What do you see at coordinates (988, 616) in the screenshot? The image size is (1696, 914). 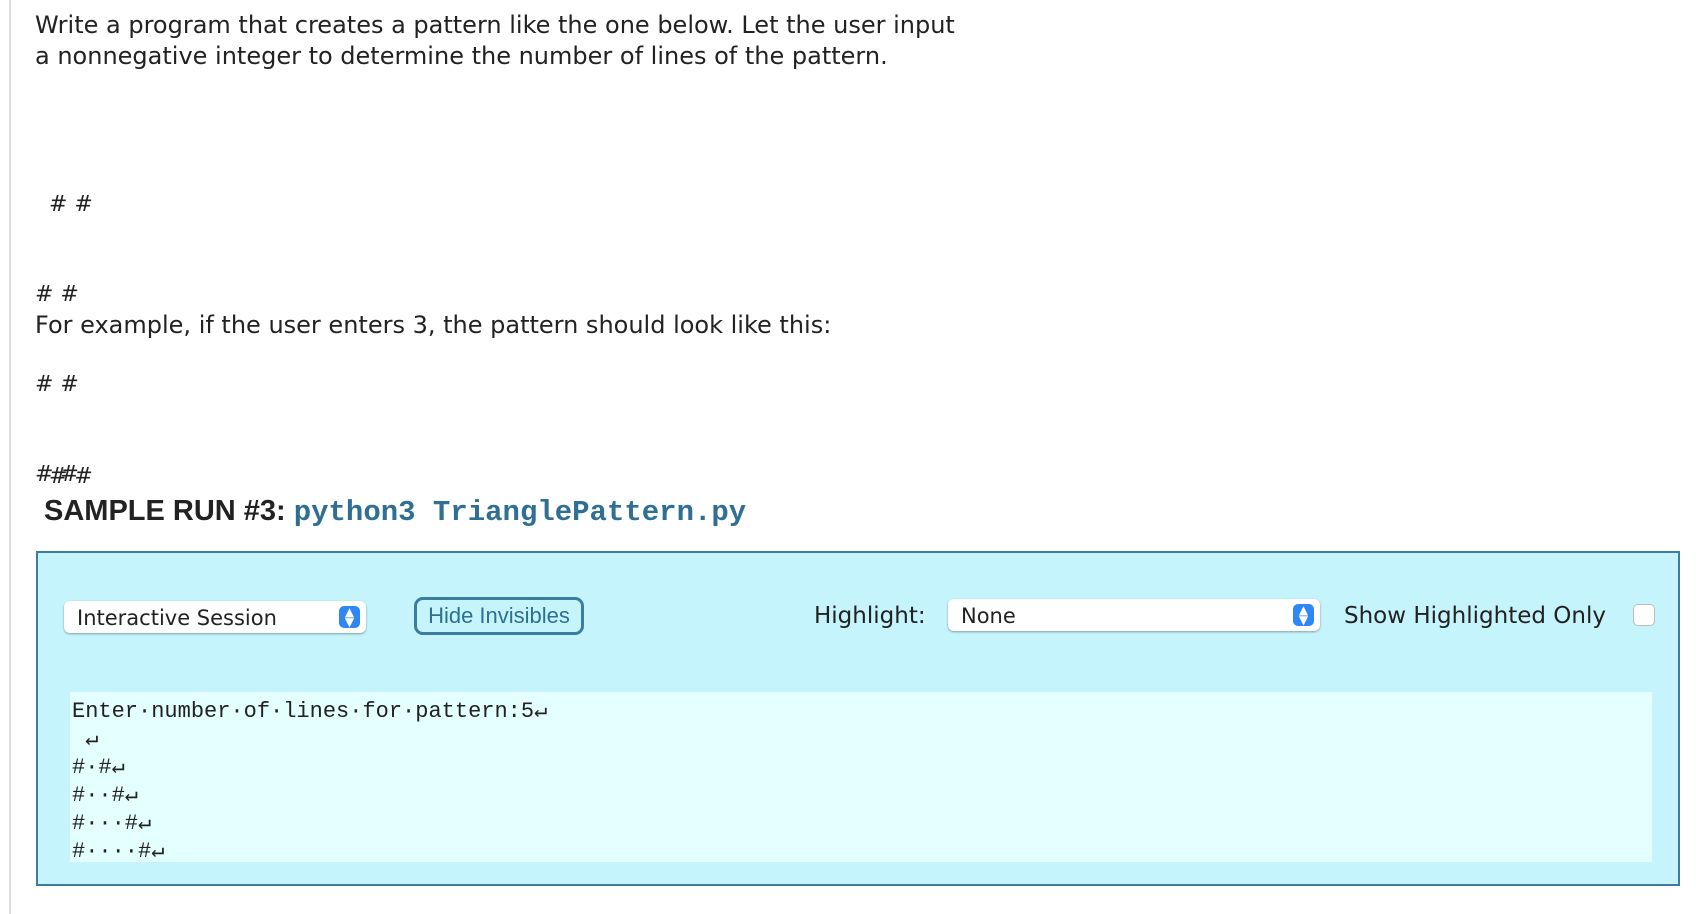 I see `highlight-value: None` at bounding box center [988, 616].